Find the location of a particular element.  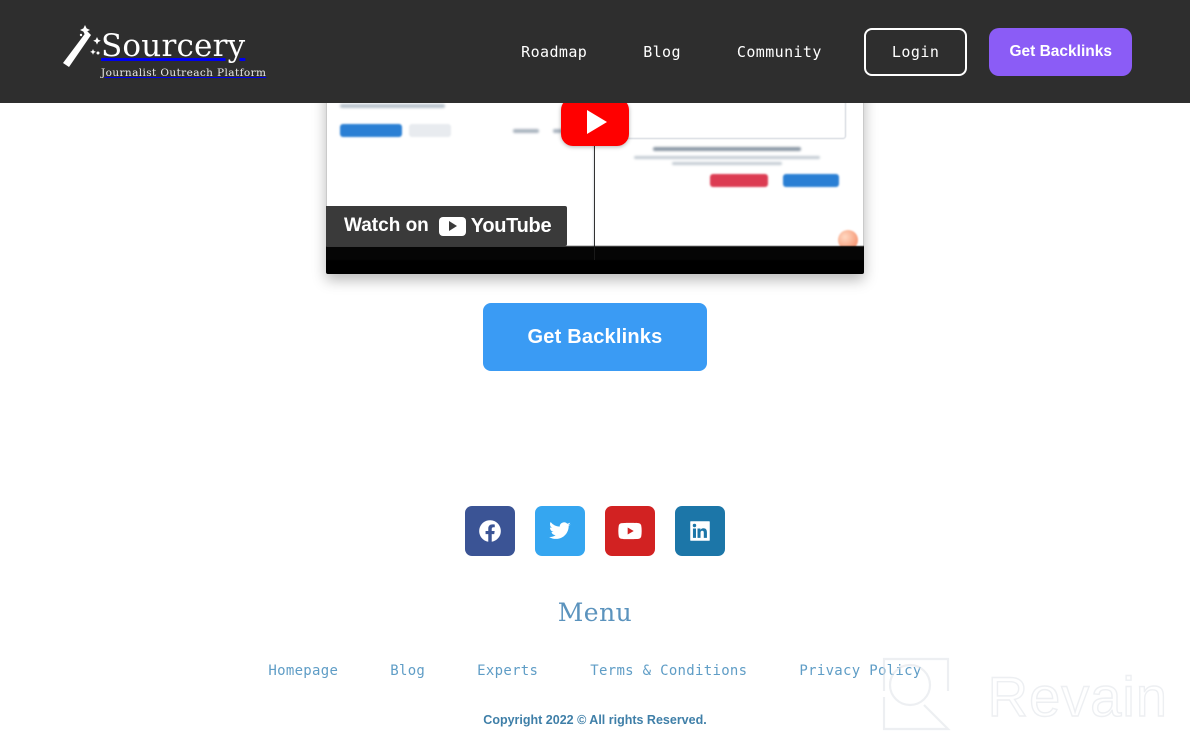

nav-item-roadmap: Roadmap is located at coordinates (554, 52).